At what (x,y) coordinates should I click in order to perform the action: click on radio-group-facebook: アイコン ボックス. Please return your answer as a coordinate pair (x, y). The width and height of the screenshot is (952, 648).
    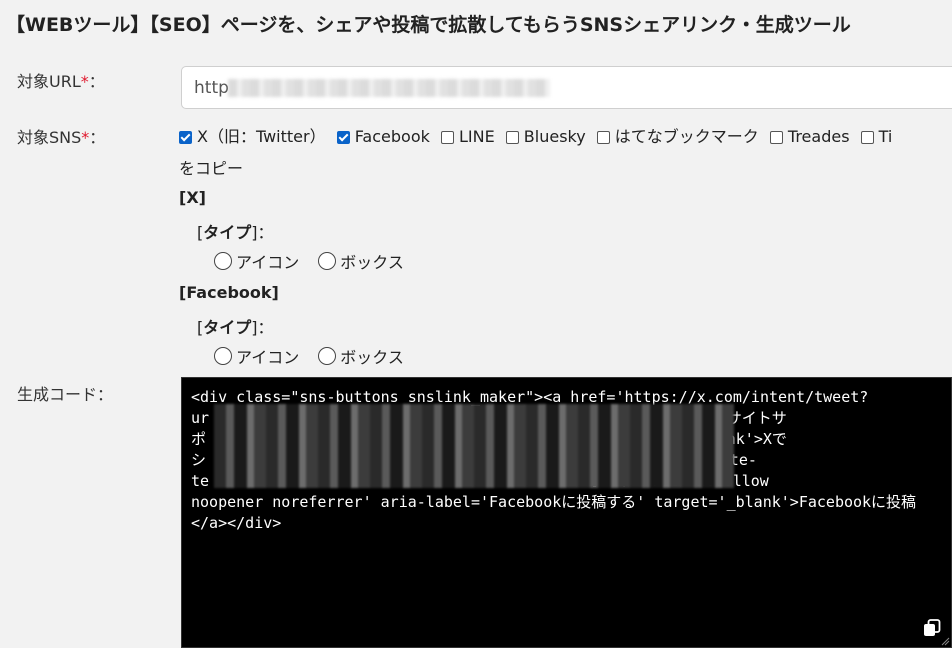
    Looking at the image, I should click on (309, 356).